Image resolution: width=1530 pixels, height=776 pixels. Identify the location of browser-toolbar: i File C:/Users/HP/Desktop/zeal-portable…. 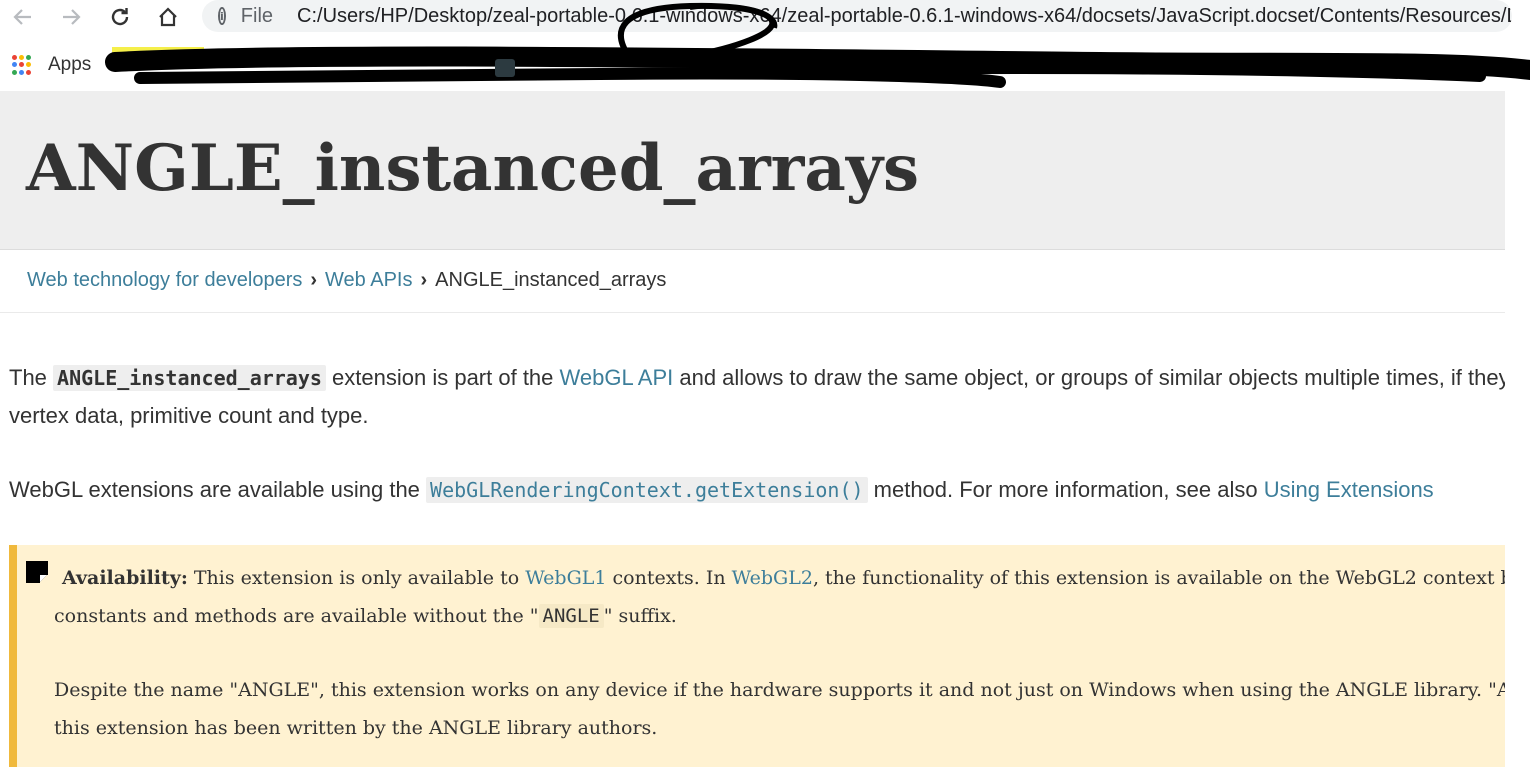
(765, 32).